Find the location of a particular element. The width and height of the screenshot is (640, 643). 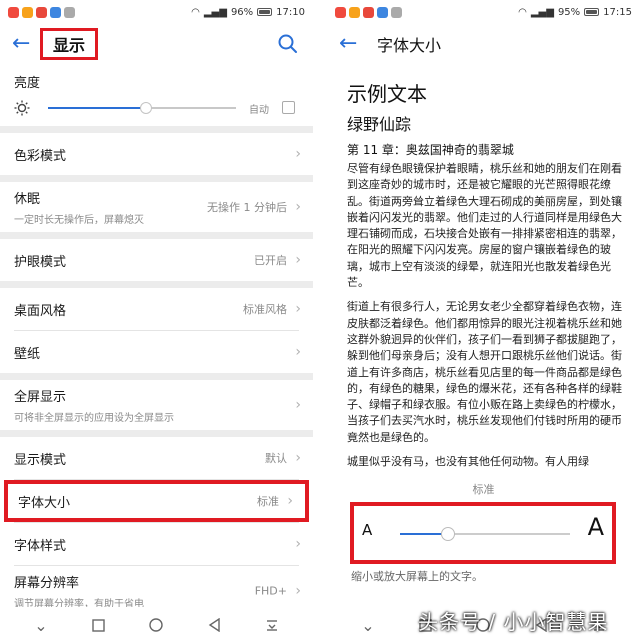

settings-row: 字体大小 标准 › is located at coordinates (156, 501).